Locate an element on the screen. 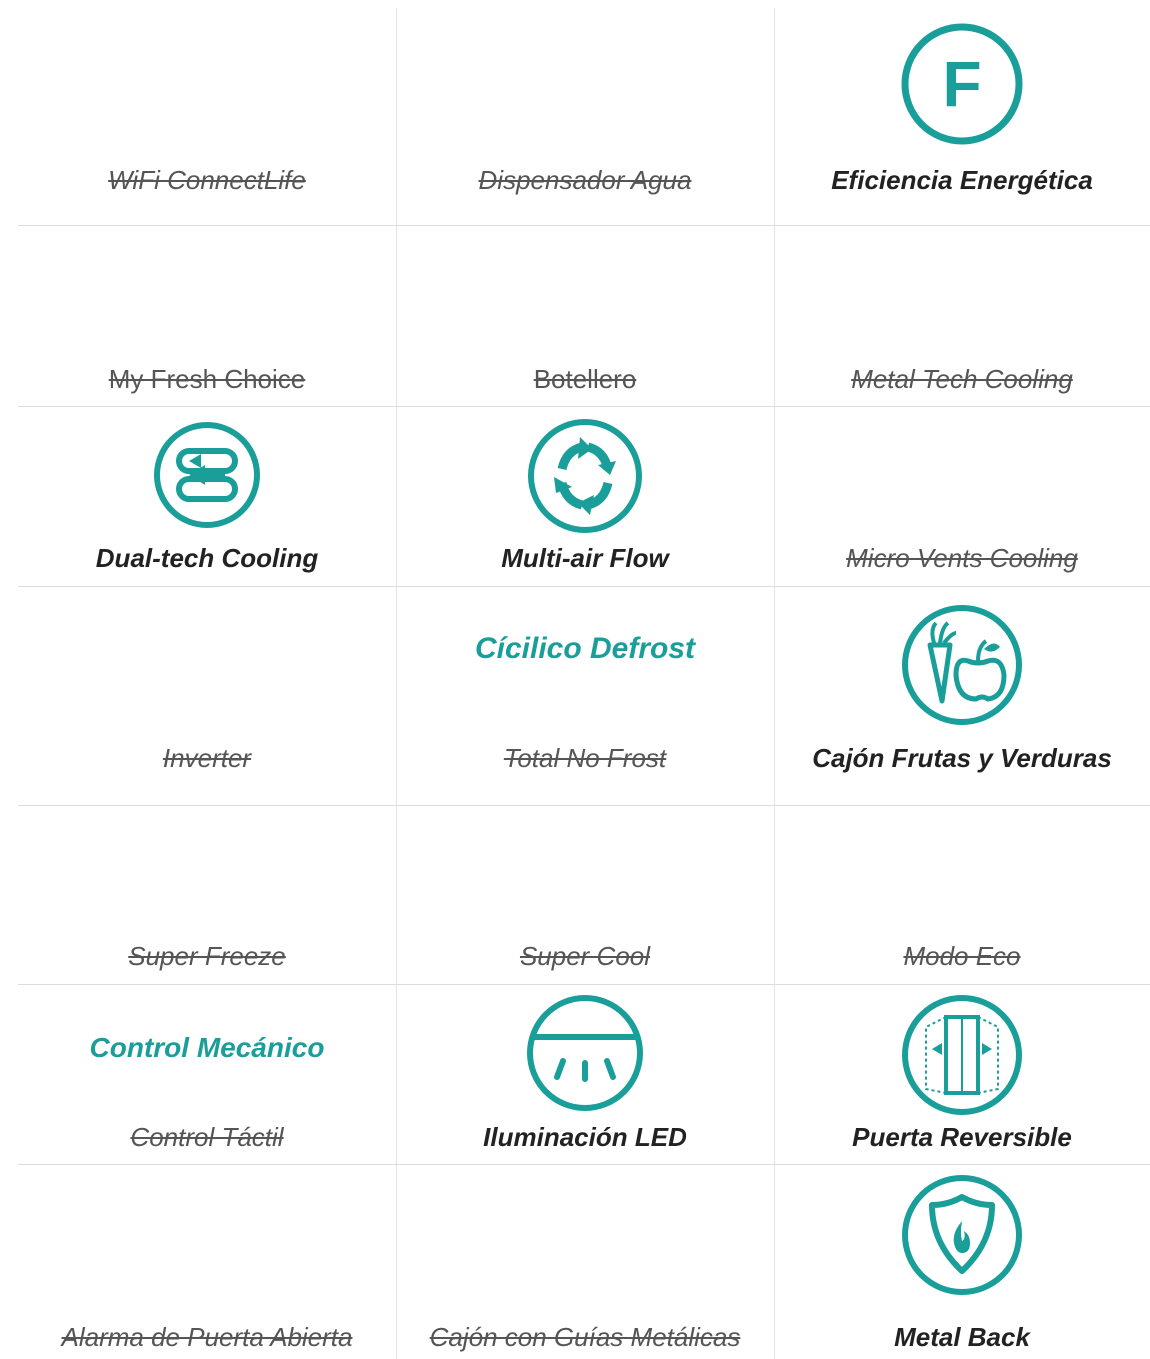 The height and width of the screenshot is (1359, 1150). feature-cell-energy-efficiency: F Eficiencia Energética is located at coordinates (962, 116).